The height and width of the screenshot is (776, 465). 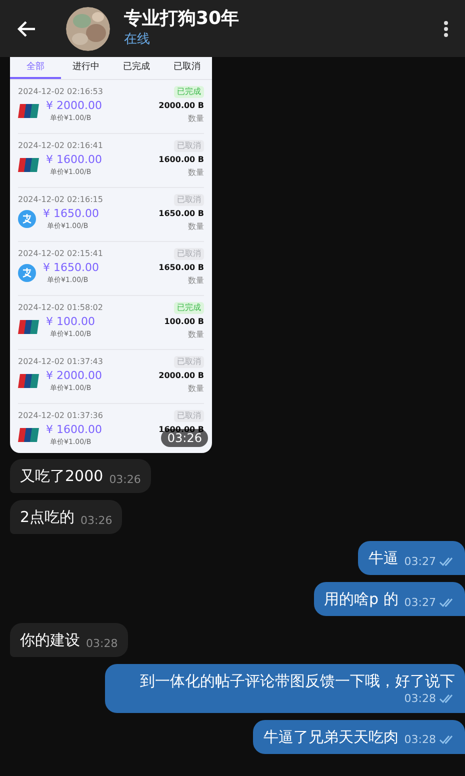 I want to click on filter-tab: 进行中, so click(x=85, y=68).